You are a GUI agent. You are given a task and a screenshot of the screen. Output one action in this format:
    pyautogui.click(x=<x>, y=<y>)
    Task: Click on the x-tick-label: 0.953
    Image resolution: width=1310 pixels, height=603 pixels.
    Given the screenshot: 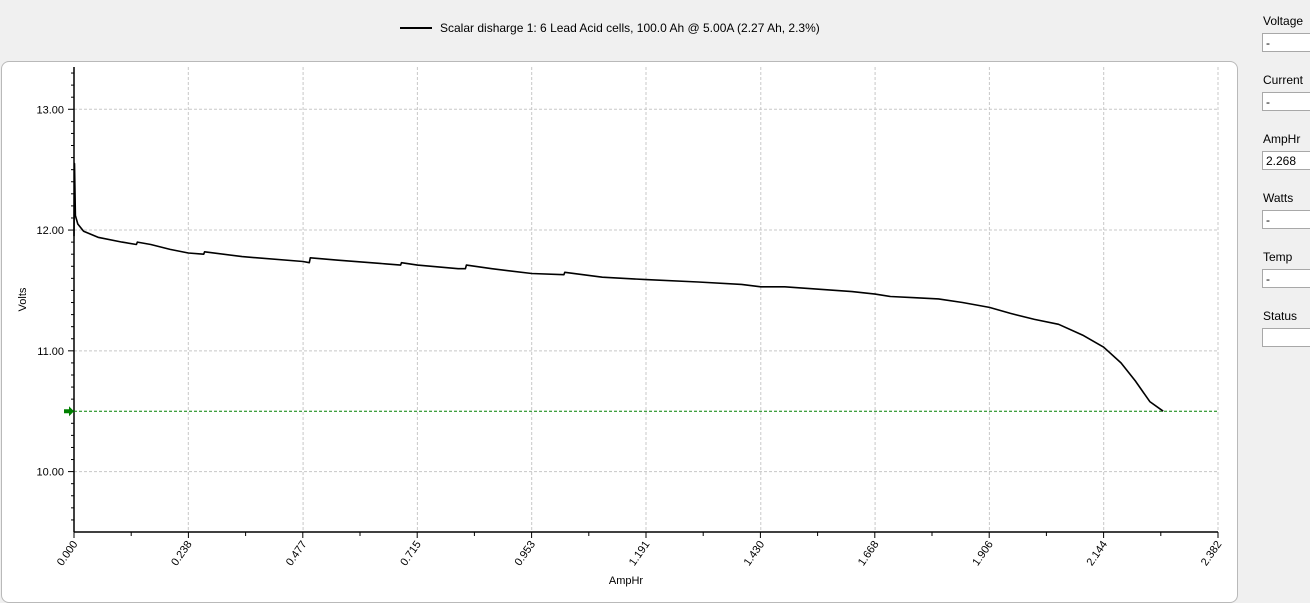 What is the action you would take?
    pyautogui.click(x=526, y=553)
    